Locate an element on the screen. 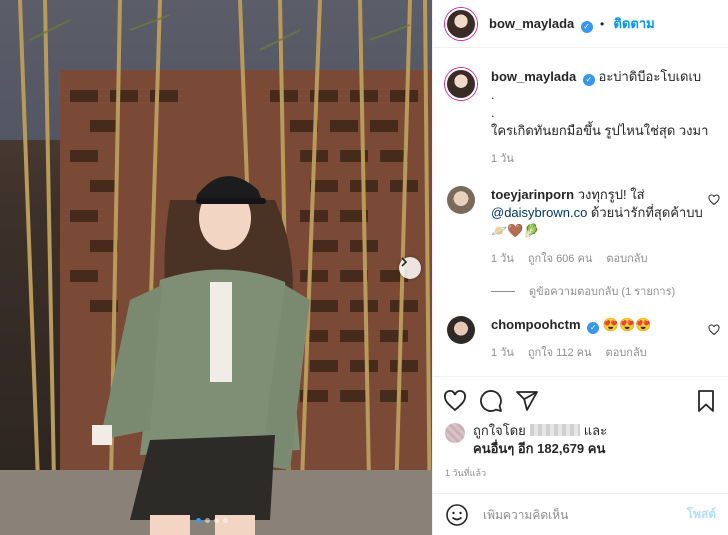 The width and height of the screenshot is (728, 535). others-count: คนอื่นๆ อีก 182,679 คน is located at coordinates (539, 448).